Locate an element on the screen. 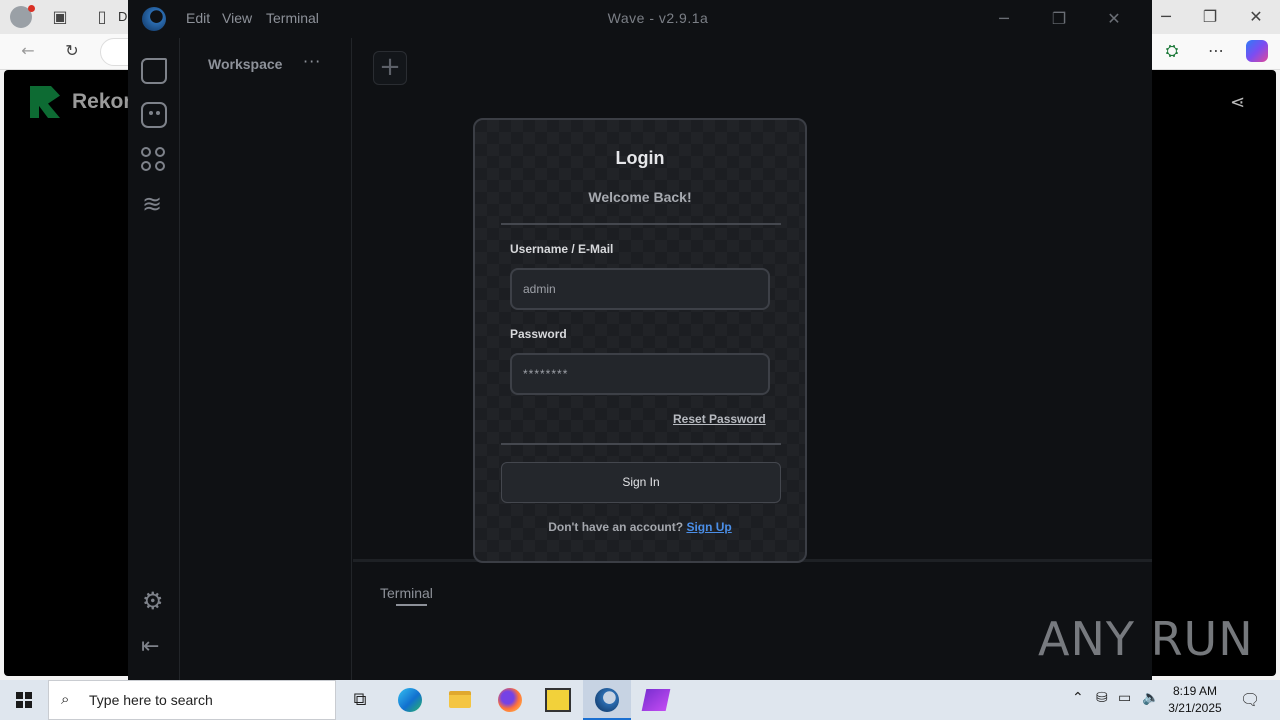 The height and width of the screenshot is (720, 1280). login-subtitle: Welcome Back! is located at coordinates (640, 197).